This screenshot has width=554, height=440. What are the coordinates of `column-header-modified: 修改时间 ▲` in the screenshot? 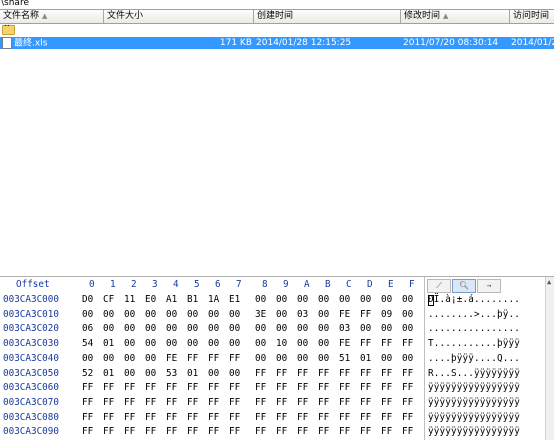 It's located at (455, 16).